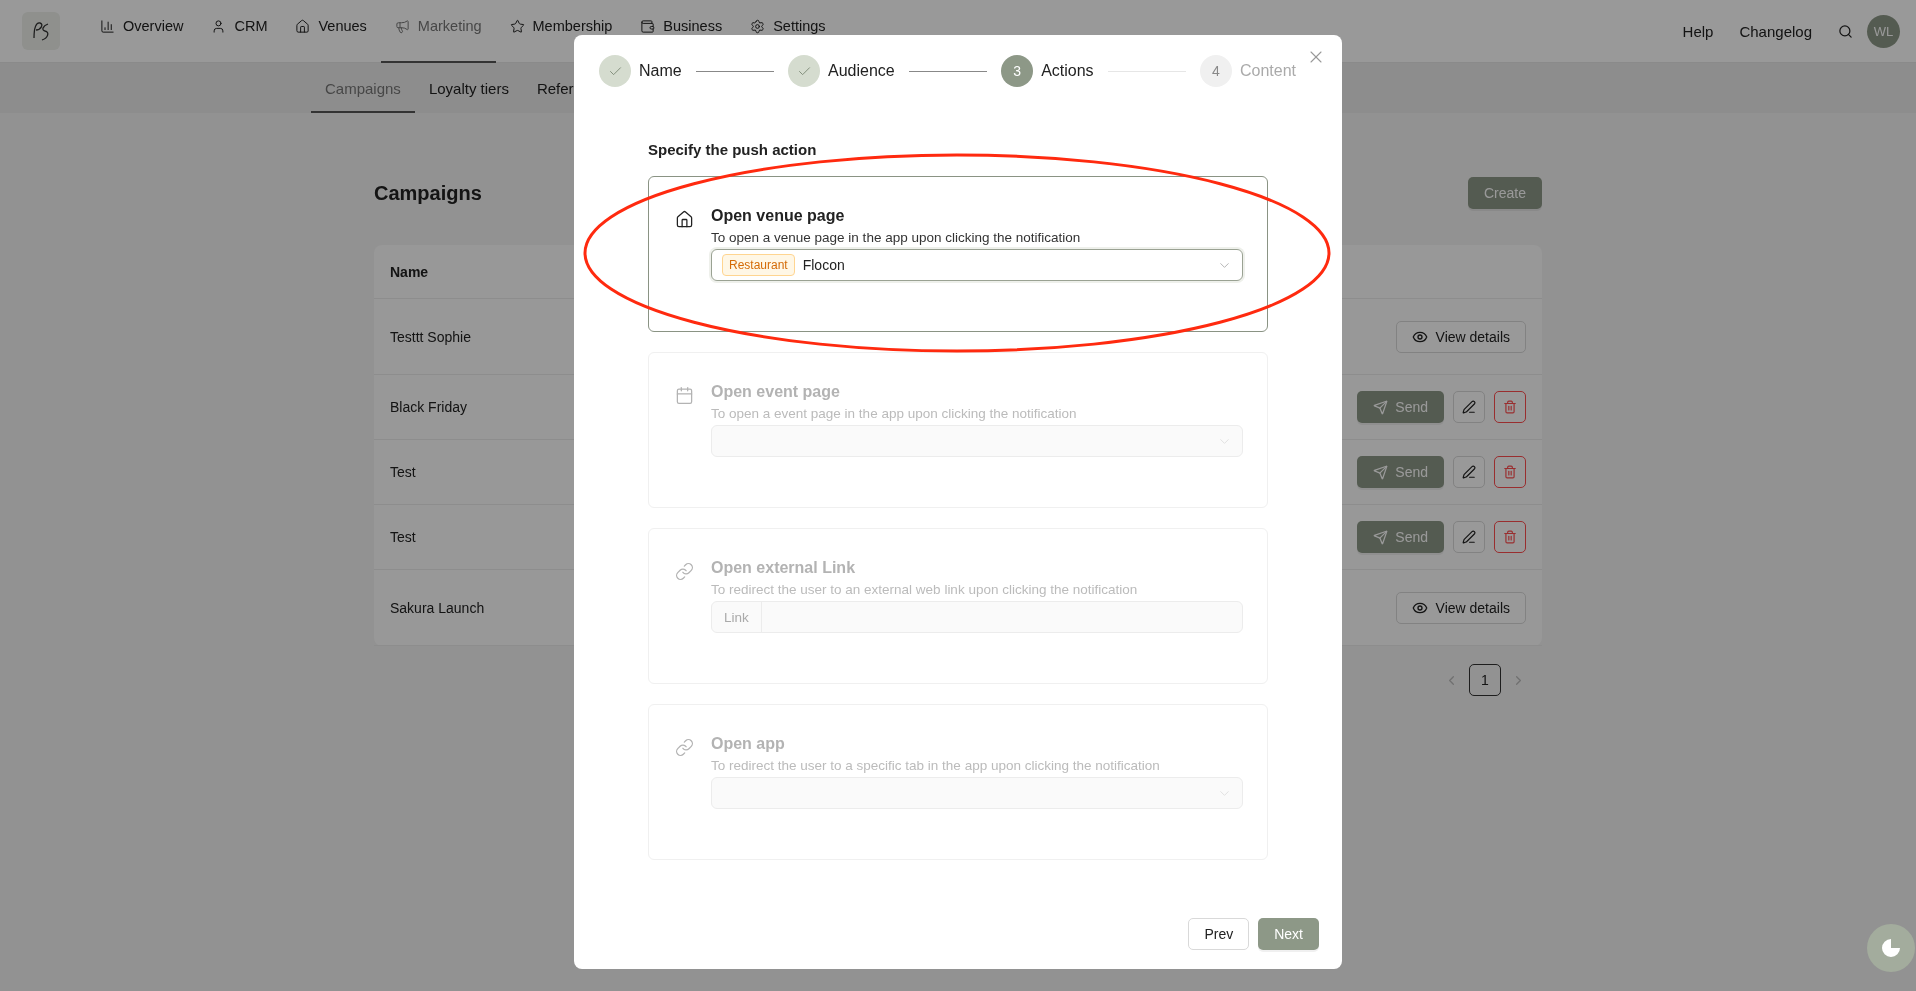 The width and height of the screenshot is (1916, 991). What do you see at coordinates (788, 31) in the screenshot?
I see `nav-item: Settings` at bounding box center [788, 31].